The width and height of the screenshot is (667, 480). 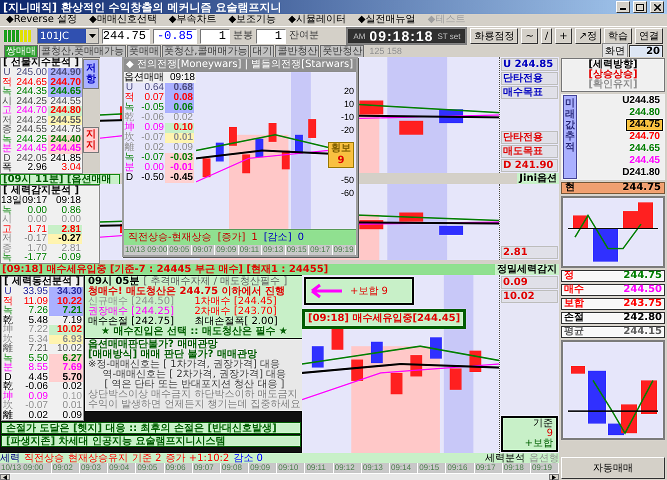 What do you see at coordinates (144, 51) in the screenshot?
I see `signal-tag: 풋매매` at bounding box center [144, 51].